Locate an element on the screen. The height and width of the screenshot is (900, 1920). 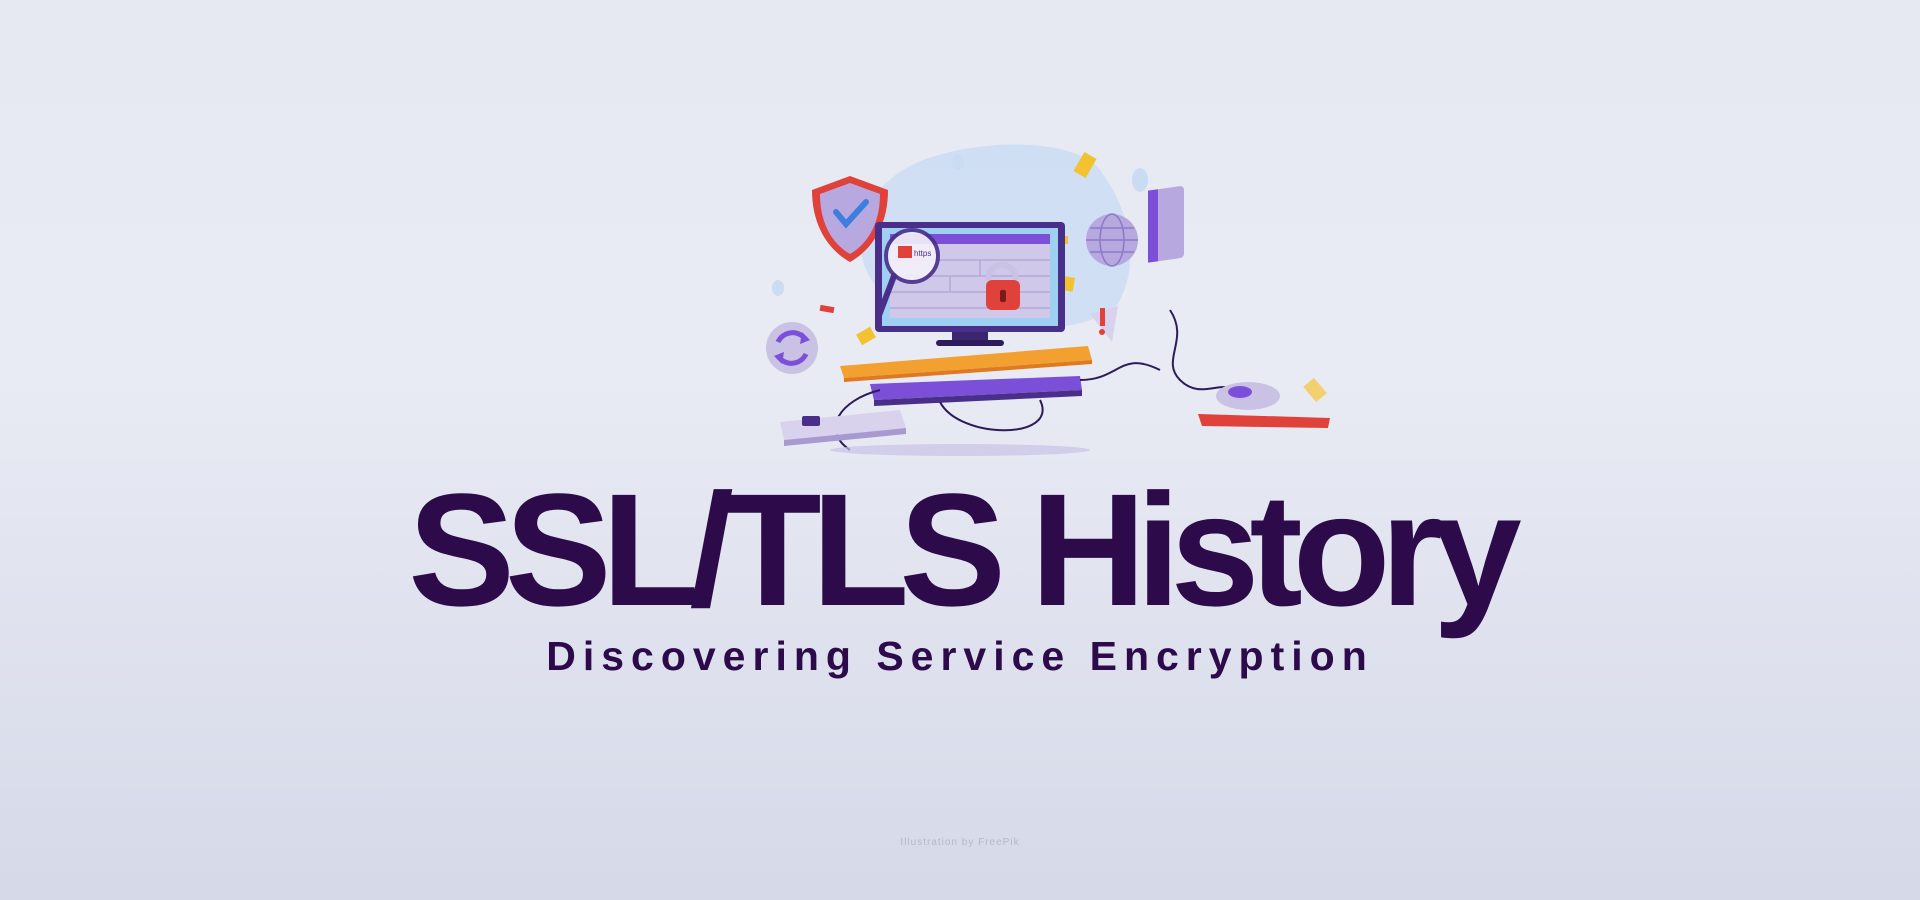
page-title: SSL/TLS History is located at coordinates (965, 549).